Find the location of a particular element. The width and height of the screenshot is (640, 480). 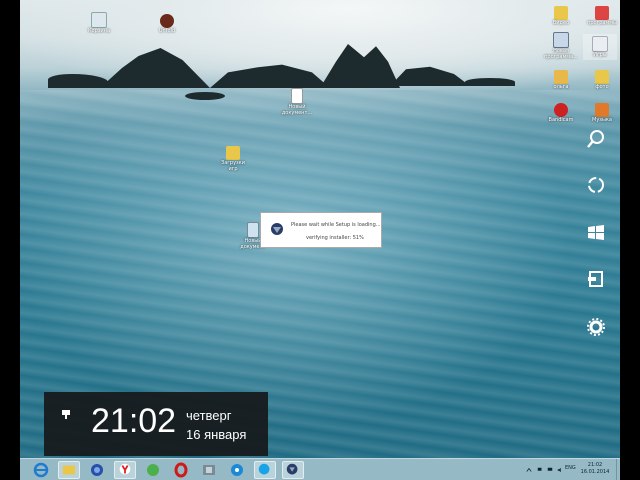

desktop-icon-label: Unfold is located at coordinates (167, 31).